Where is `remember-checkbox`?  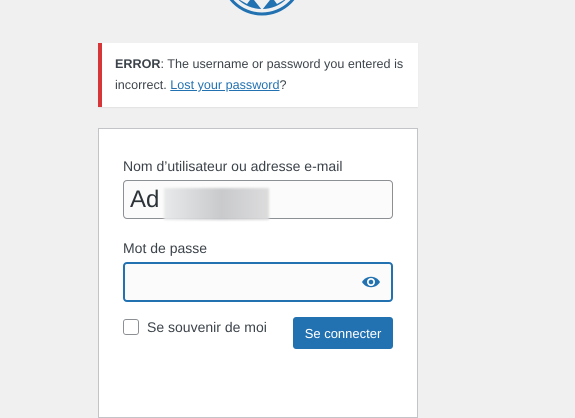
remember-checkbox is located at coordinates (131, 327).